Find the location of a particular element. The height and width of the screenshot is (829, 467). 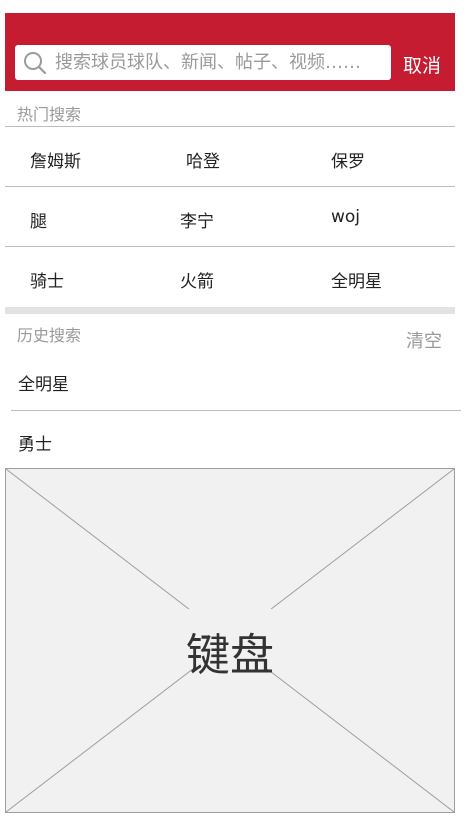

search-box is located at coordinates (203, 62).